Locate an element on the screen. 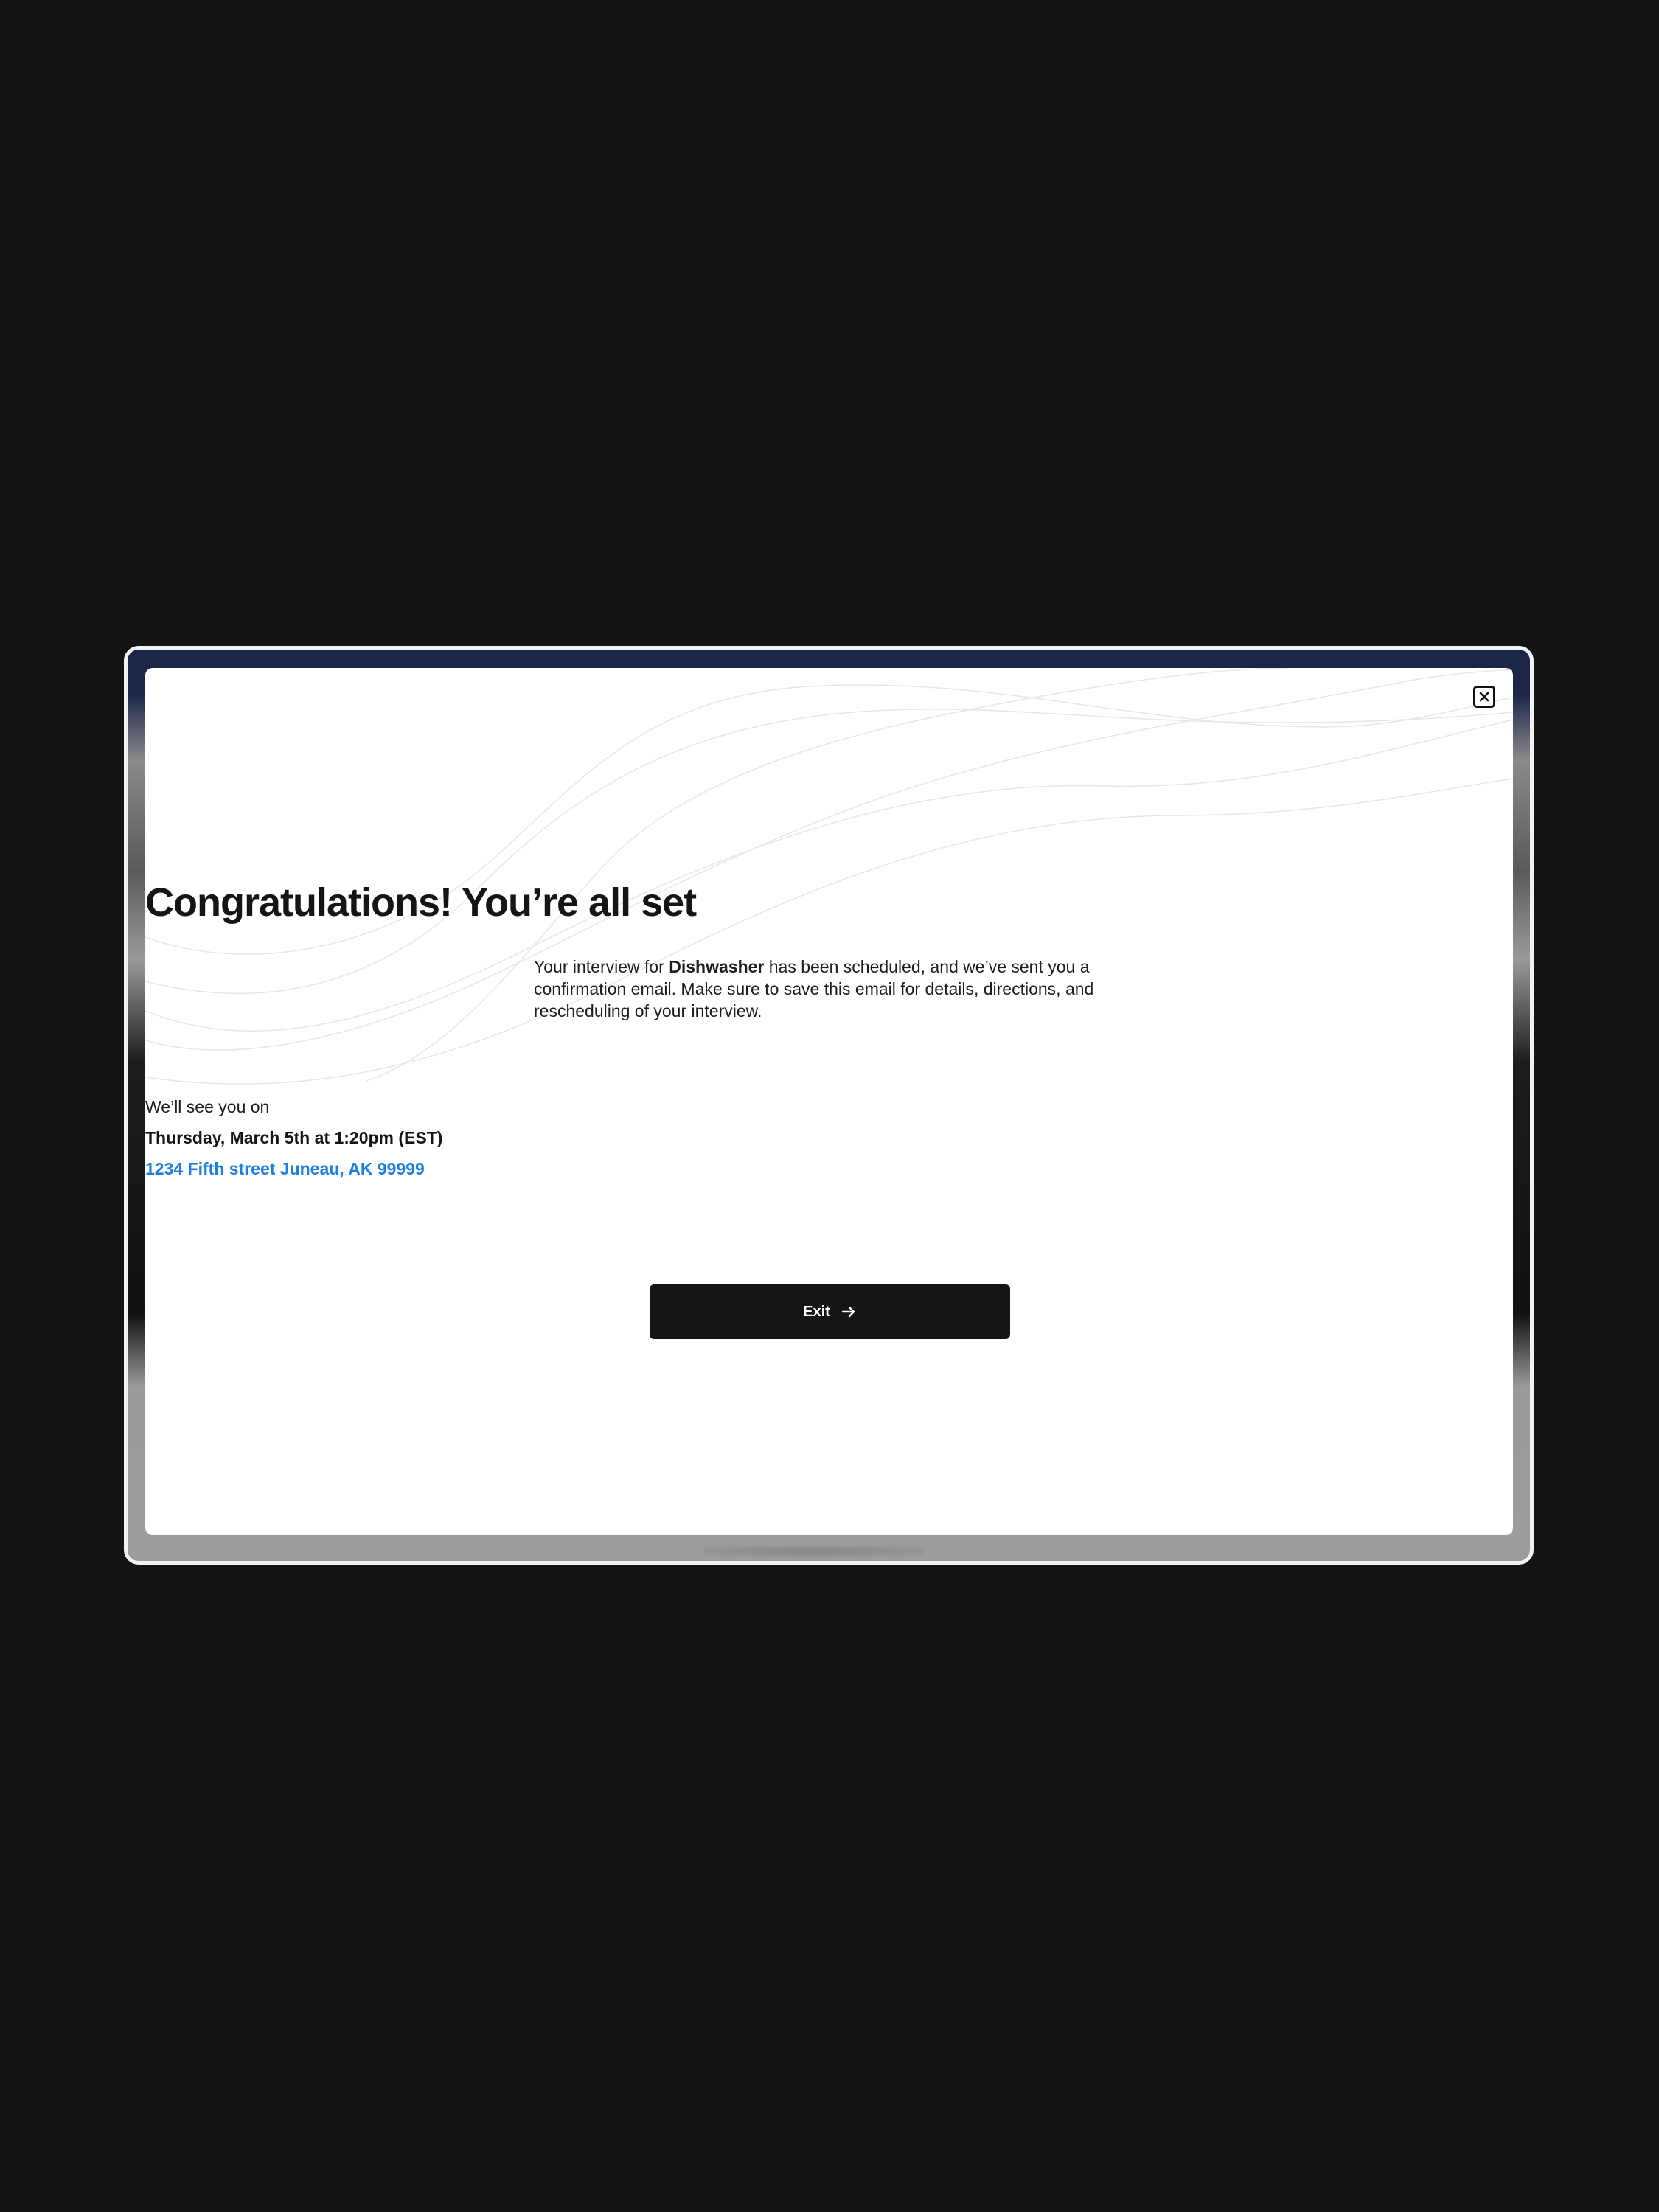  arrow-right-icon is located at coordinates (848, 1312).